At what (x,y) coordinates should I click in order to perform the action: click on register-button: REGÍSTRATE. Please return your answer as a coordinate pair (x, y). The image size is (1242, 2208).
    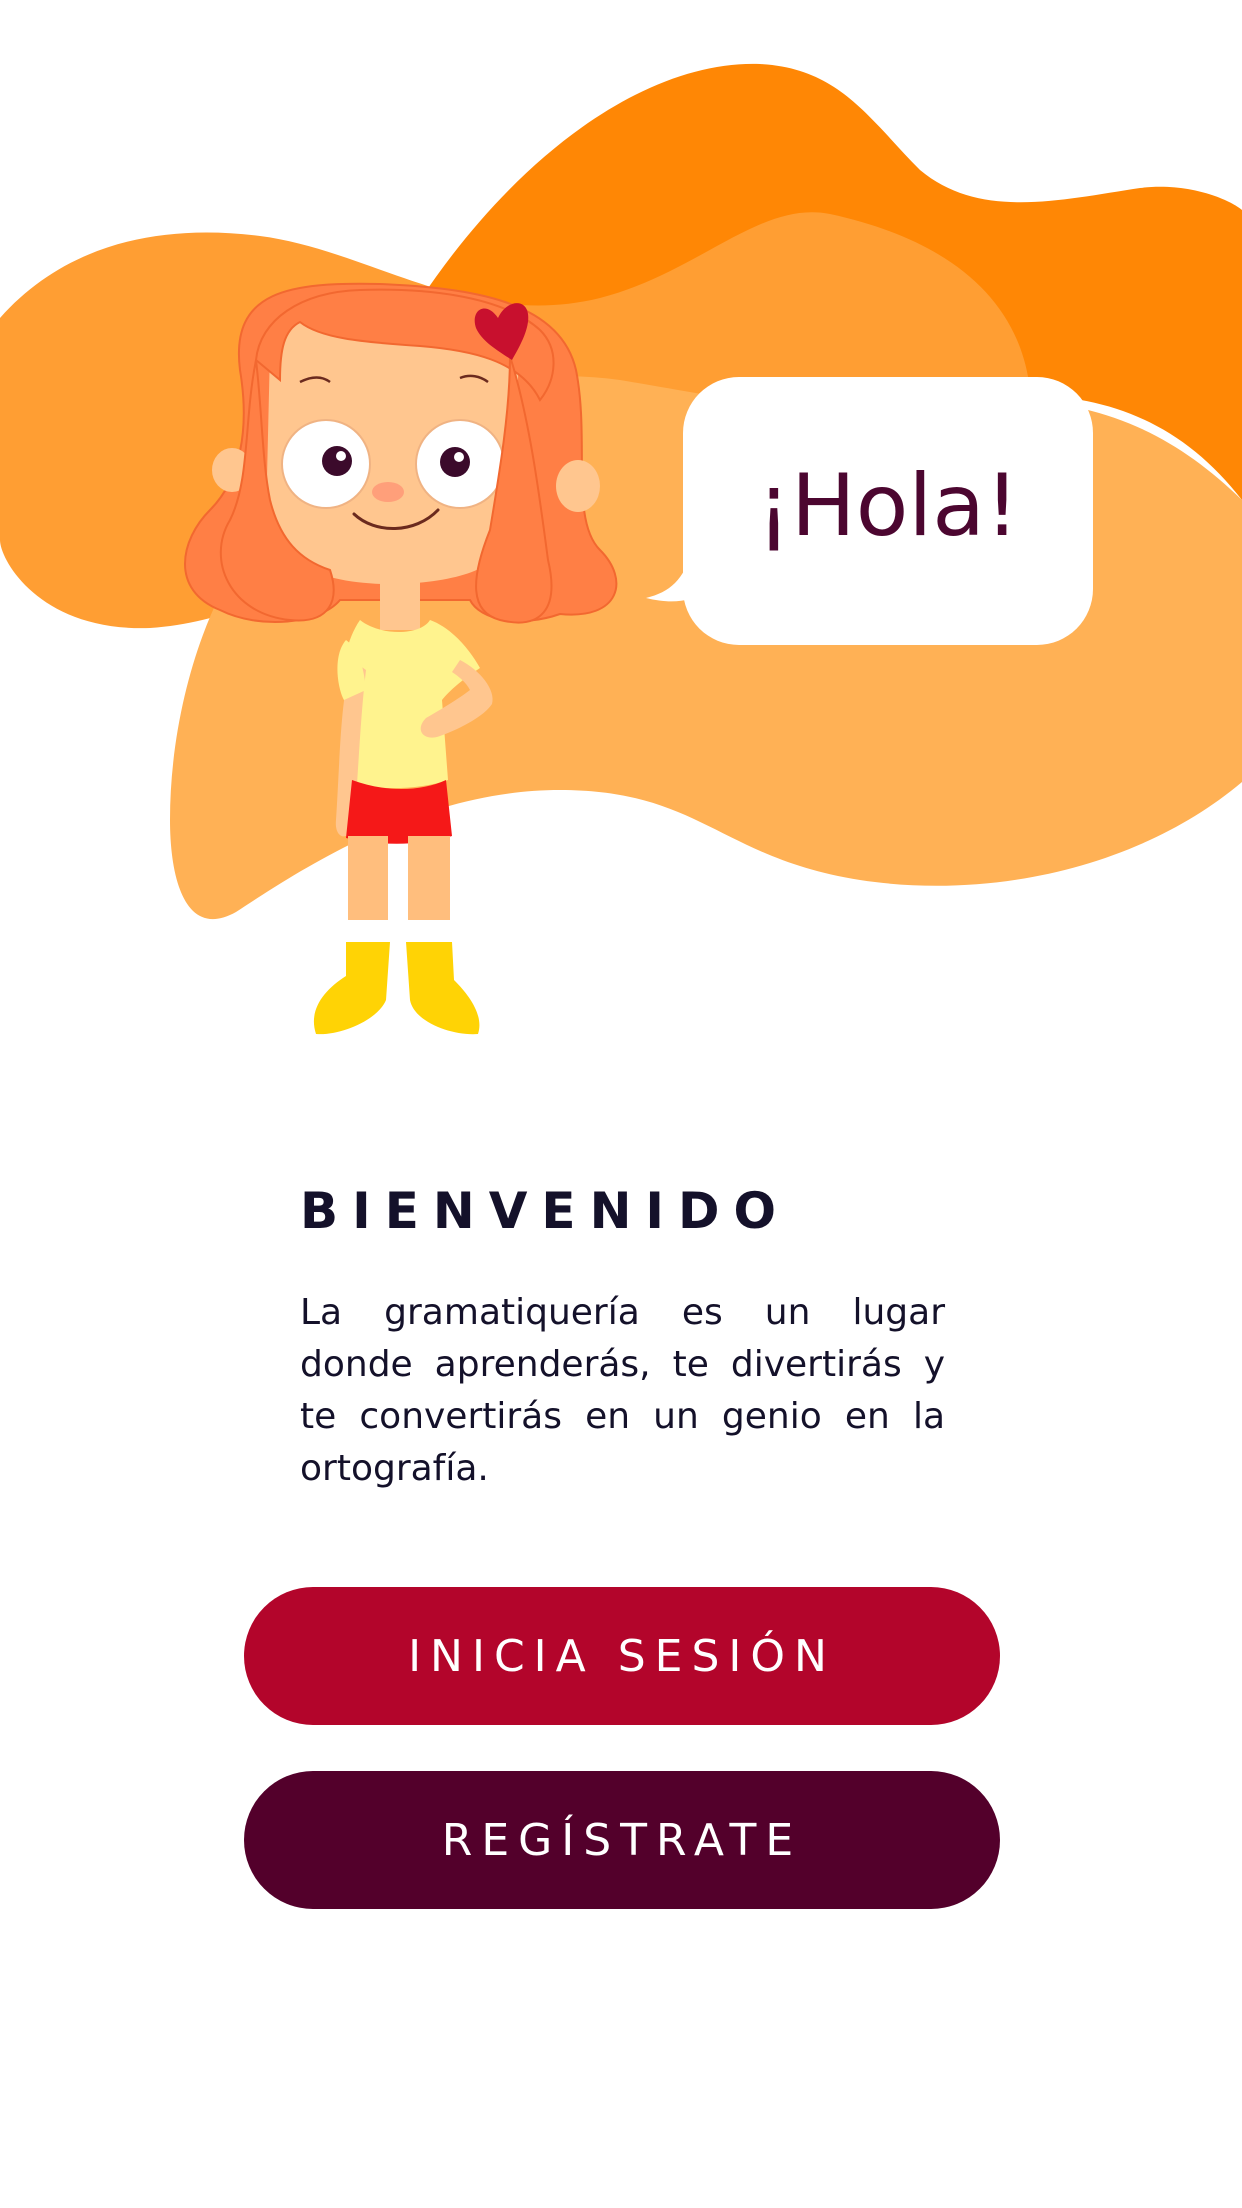
    Looking at the image, I should click on (622, 1840).